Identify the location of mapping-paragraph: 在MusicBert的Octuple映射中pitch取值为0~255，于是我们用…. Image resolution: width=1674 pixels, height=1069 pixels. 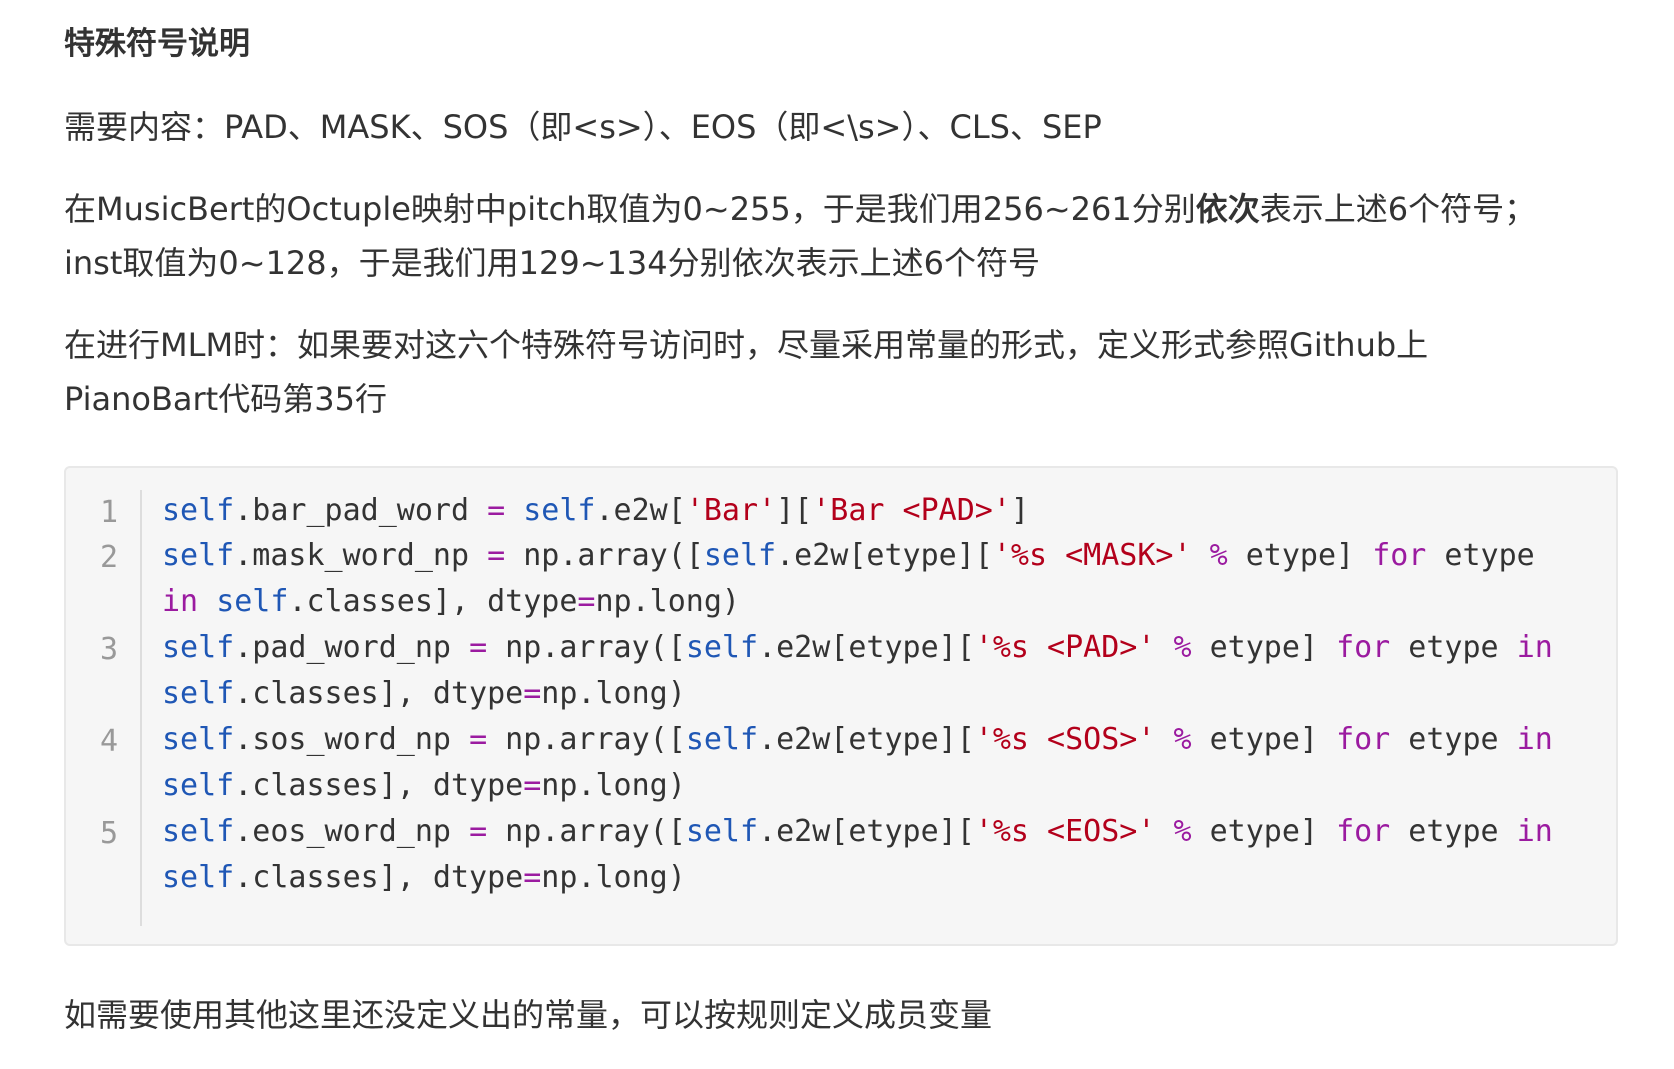
(800, 236).